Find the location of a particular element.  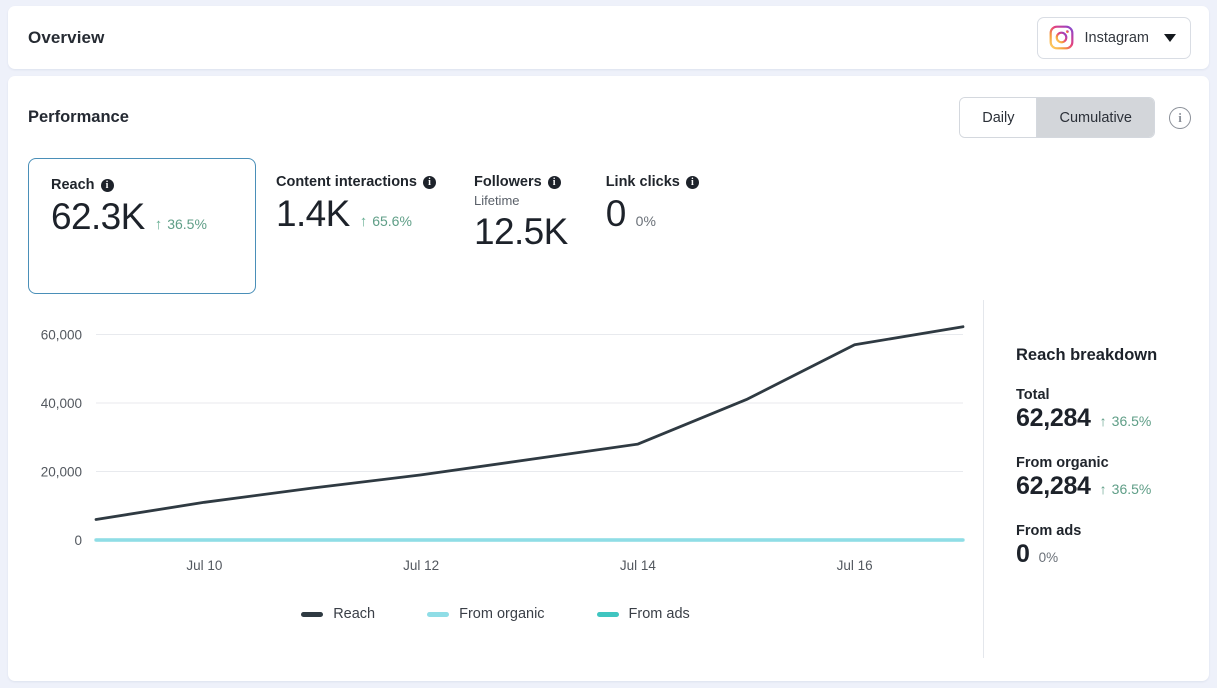

x-axis-tick-label: Jul 12 is located at coordinates (421, 565).